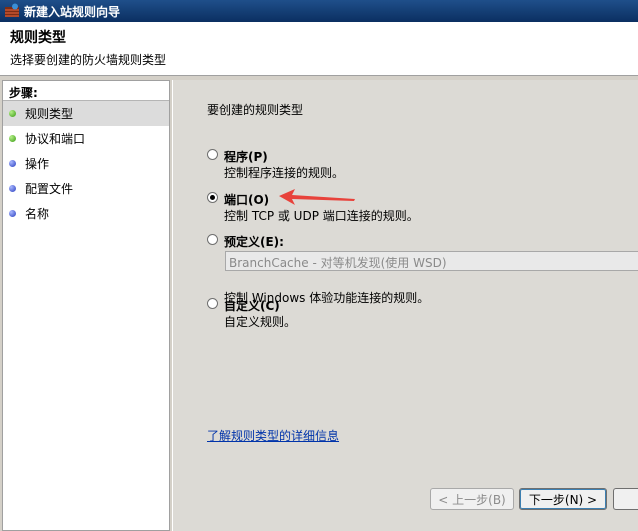 This screenshot has height=531, width=638. What do you see at coordinates (86, 113) in the screenshot?
I see `step-rule-type: 规则类型` at bounding box center [86, 113].